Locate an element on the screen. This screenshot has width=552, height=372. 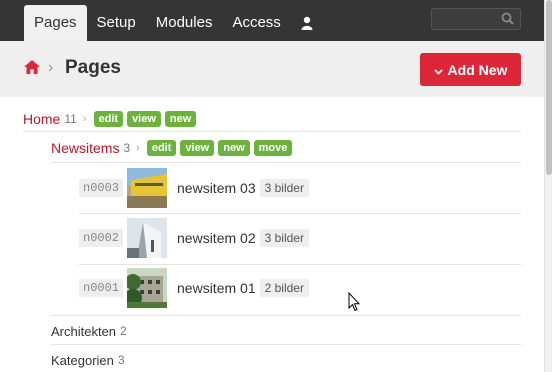
home-icon is located at coordinates (32, 69).